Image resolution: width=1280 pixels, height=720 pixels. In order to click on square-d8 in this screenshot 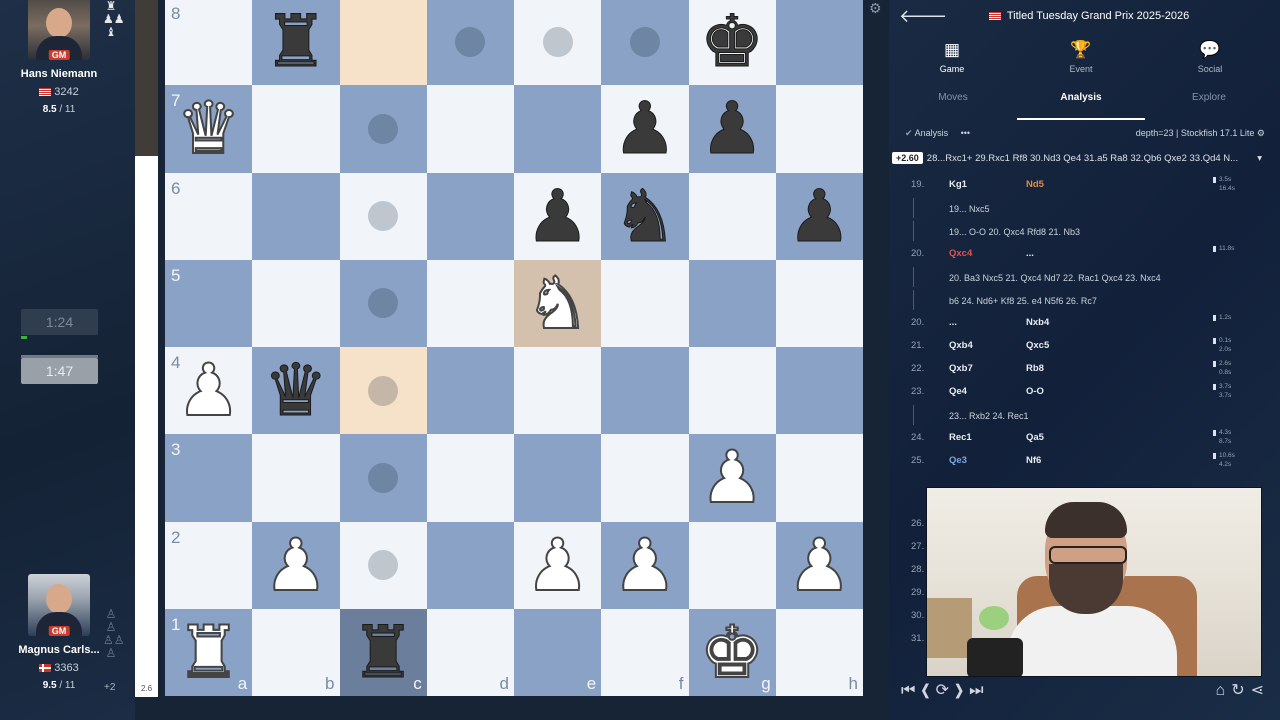, I will do `click(470, 43)`.